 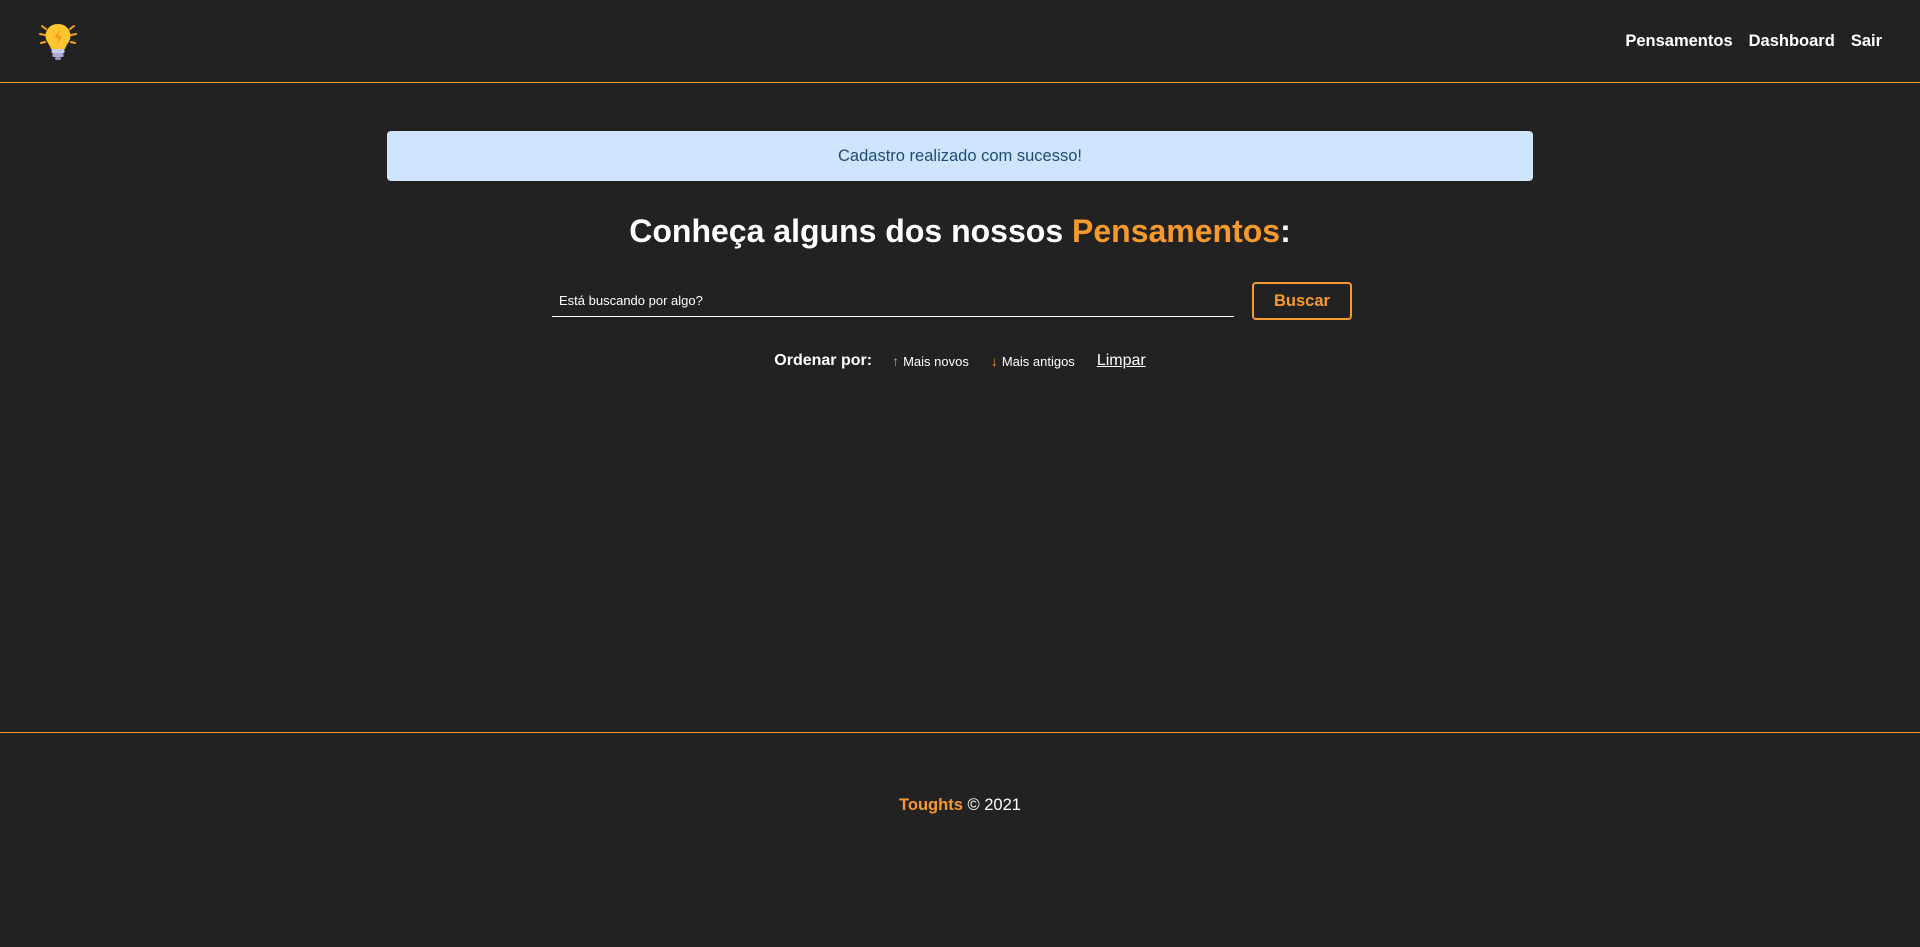 I want to click on arrow-down-icon: ↓, so click(x=994, y=361).